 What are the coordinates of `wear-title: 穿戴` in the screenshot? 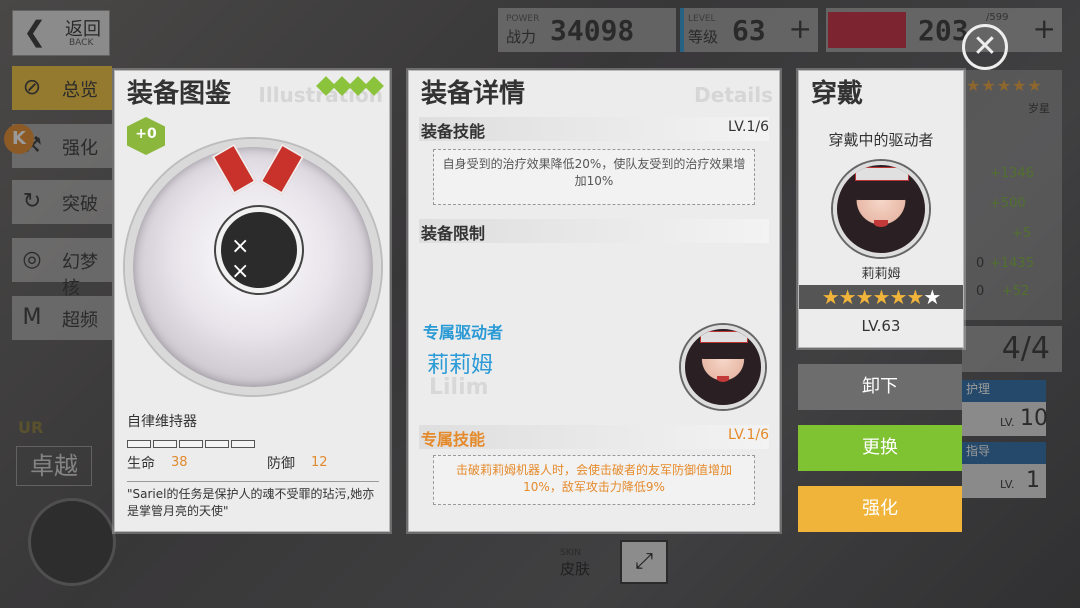 It's located at (837, 94).